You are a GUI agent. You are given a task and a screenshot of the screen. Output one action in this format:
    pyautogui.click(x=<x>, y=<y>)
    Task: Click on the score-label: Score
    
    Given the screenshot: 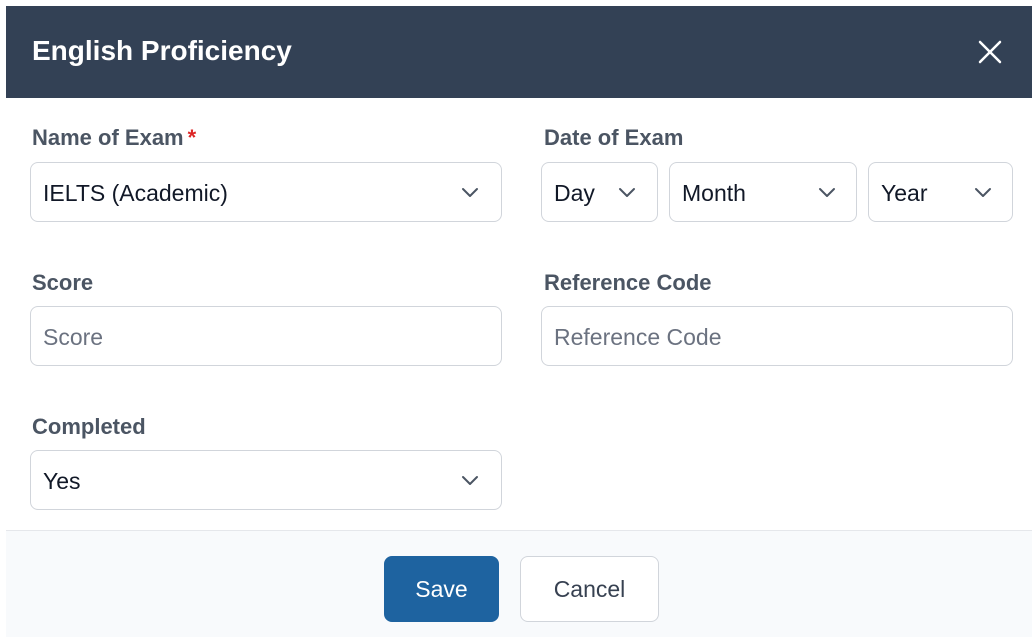 What is the action you would take?
    pyautogui.click(x=63, y=282)
    